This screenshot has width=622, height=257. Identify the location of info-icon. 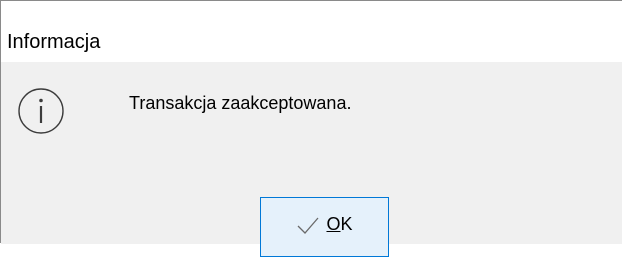
(41, 111).